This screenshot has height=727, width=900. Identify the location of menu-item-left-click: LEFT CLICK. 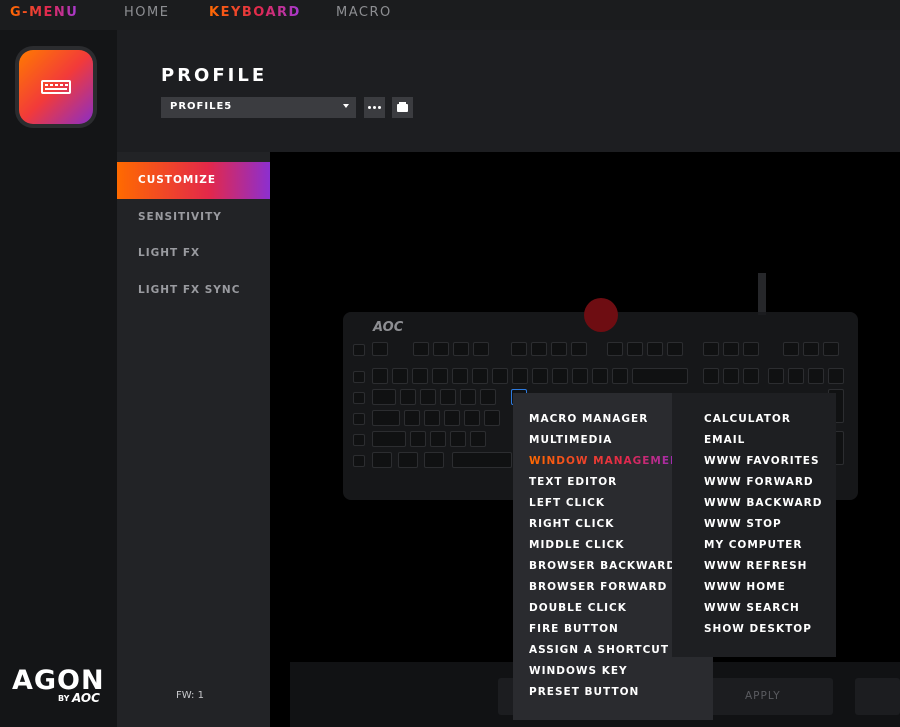
(567, 503).